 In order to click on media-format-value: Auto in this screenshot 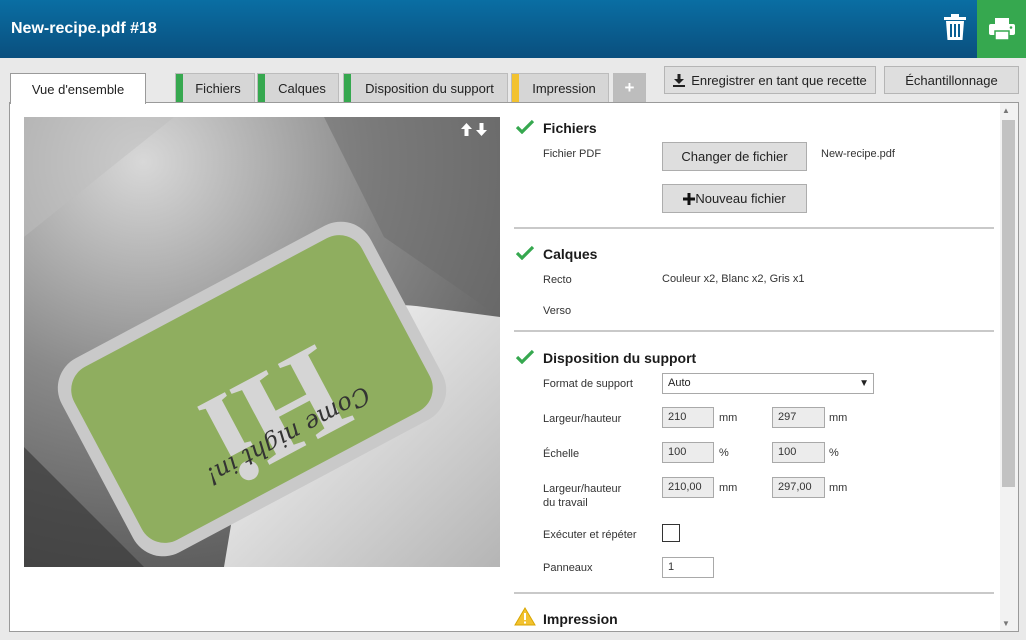, I will do `click(679, 383)`.